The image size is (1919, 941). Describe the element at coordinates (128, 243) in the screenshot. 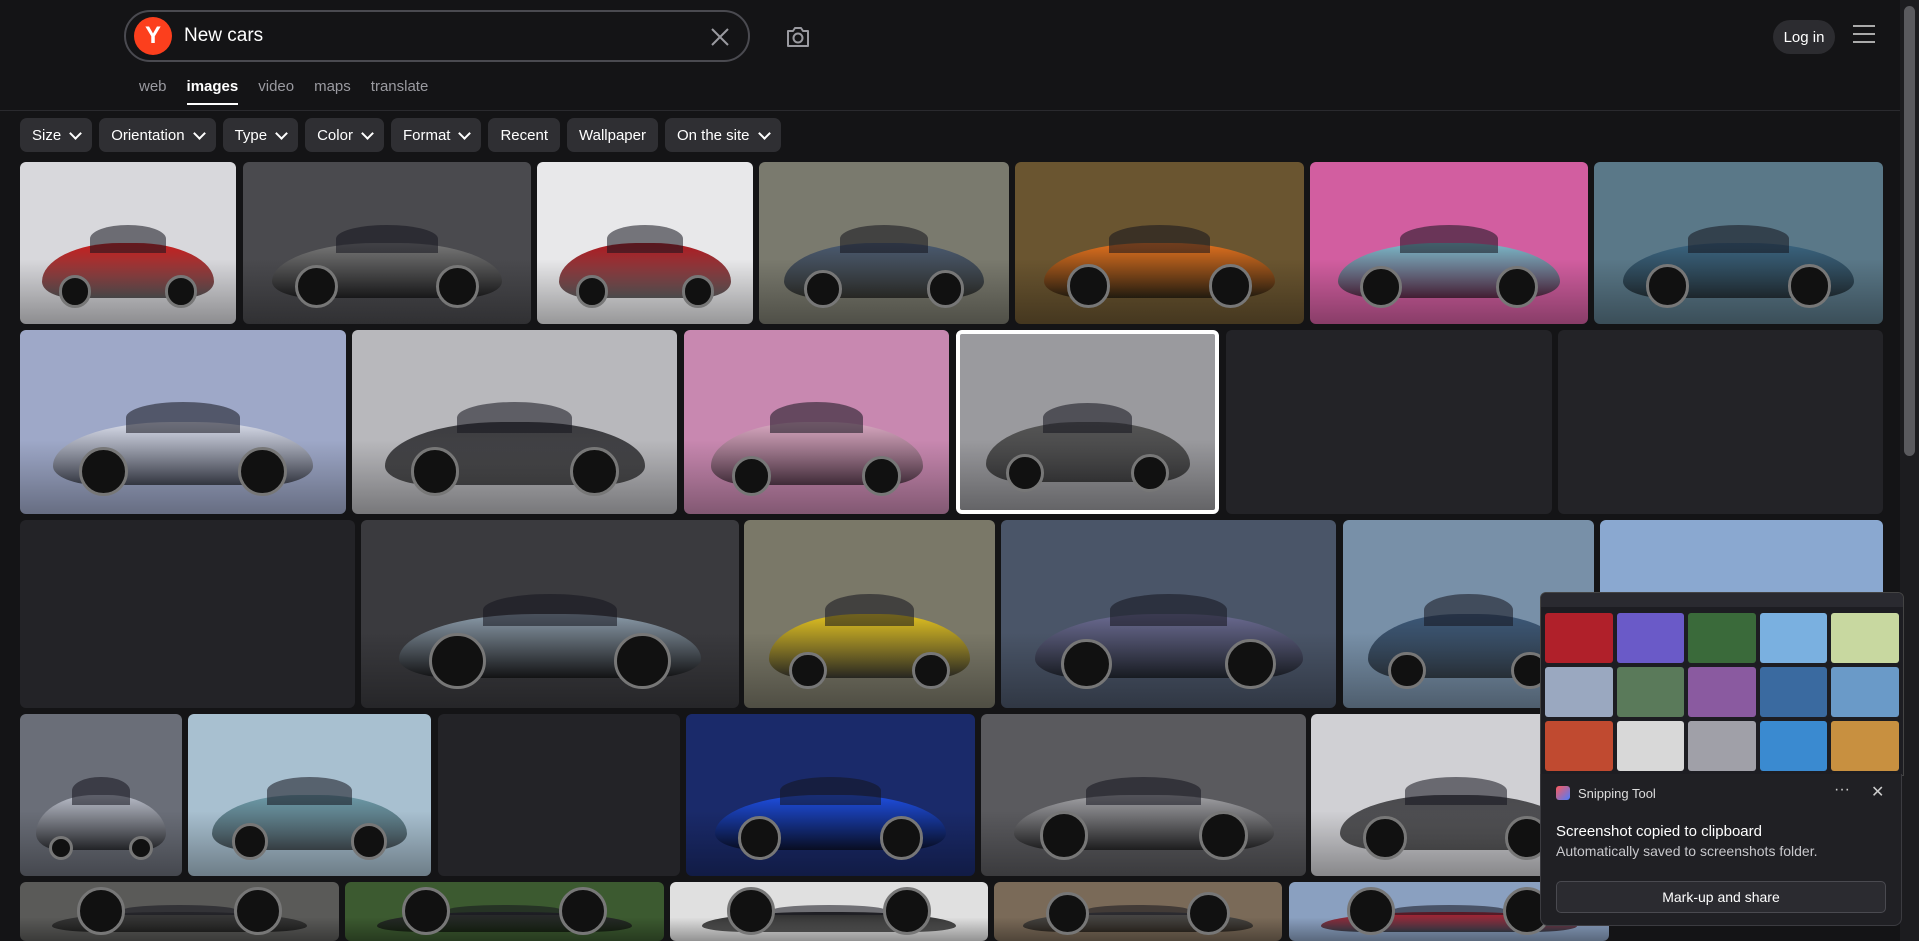

I see `image-result-red-acura-nsx` at that location.